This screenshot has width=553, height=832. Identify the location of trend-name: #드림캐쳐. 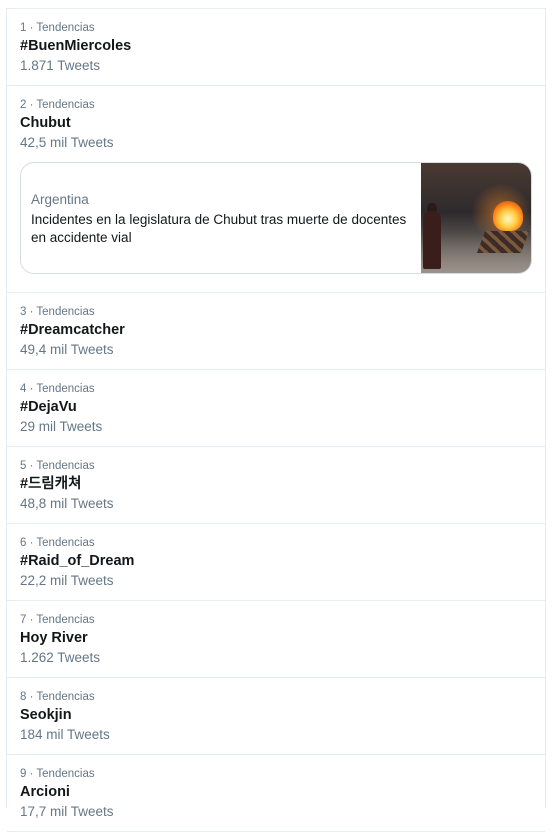
(51, 484).